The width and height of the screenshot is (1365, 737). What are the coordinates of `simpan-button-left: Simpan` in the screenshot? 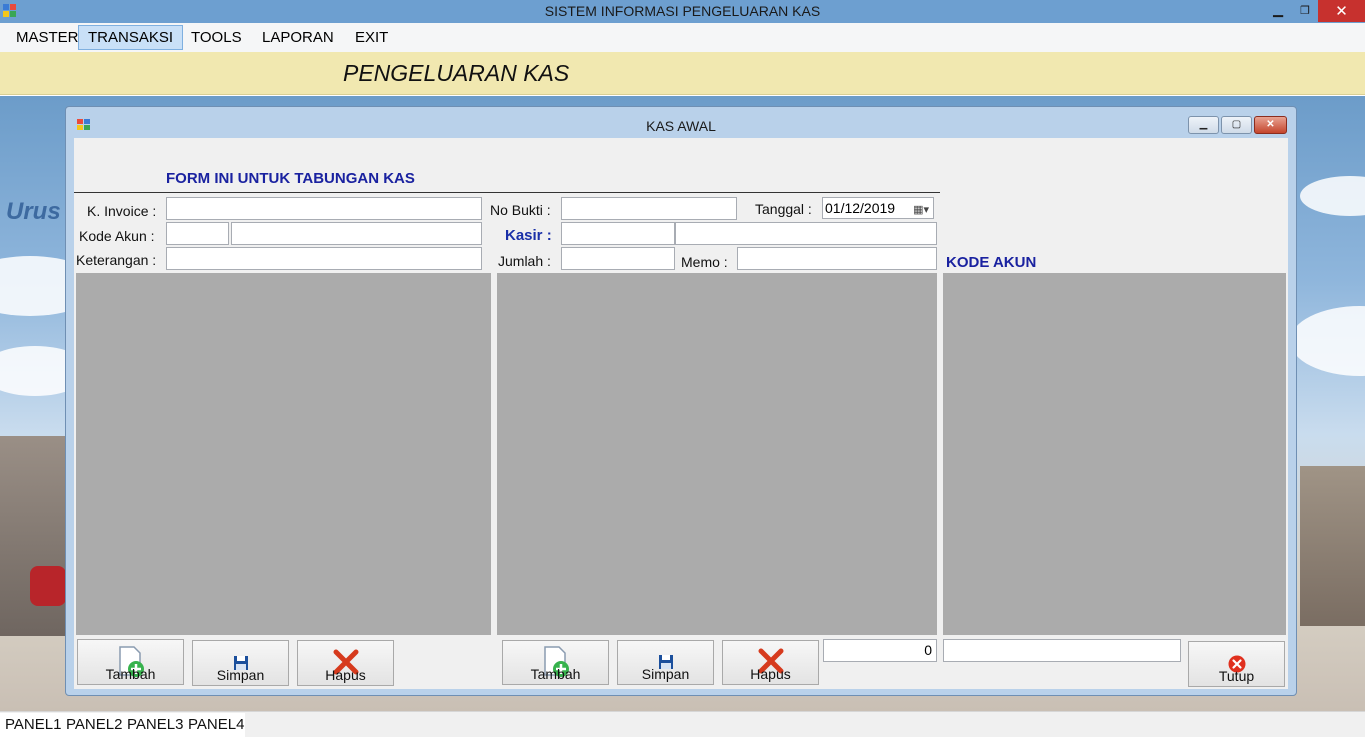 It's located at (240, 663).